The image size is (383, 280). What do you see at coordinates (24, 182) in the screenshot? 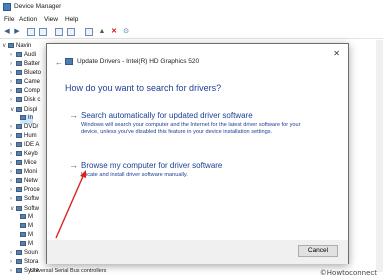
I see `tree-item: › Netw` at bounding box center [24, 182].